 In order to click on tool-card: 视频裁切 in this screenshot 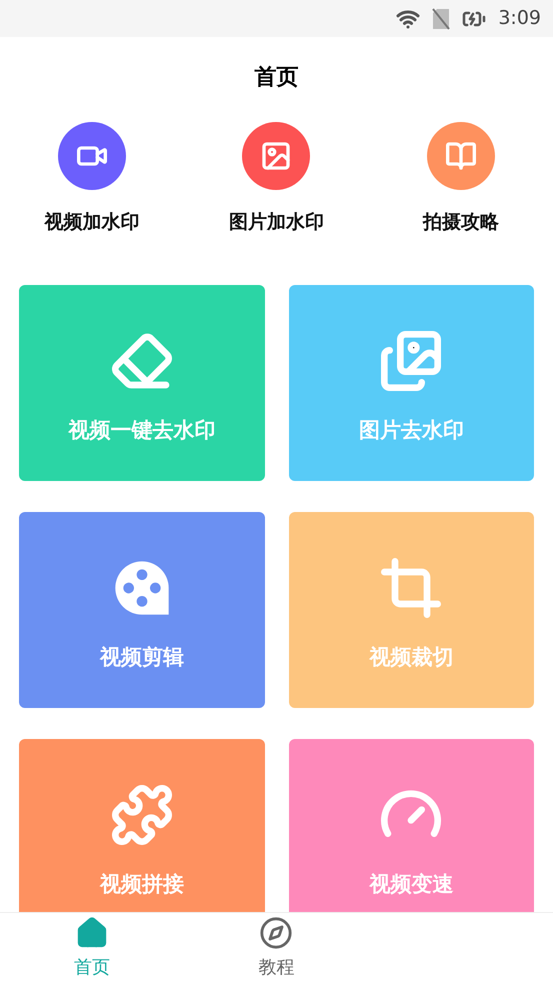, I will do `click(411, 610)`.